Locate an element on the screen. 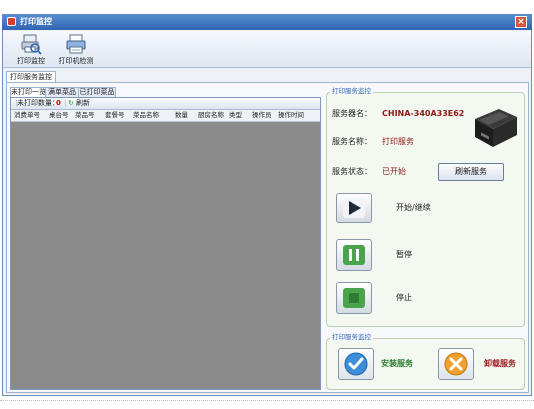  app-icon is located at coordinates (11, 21).